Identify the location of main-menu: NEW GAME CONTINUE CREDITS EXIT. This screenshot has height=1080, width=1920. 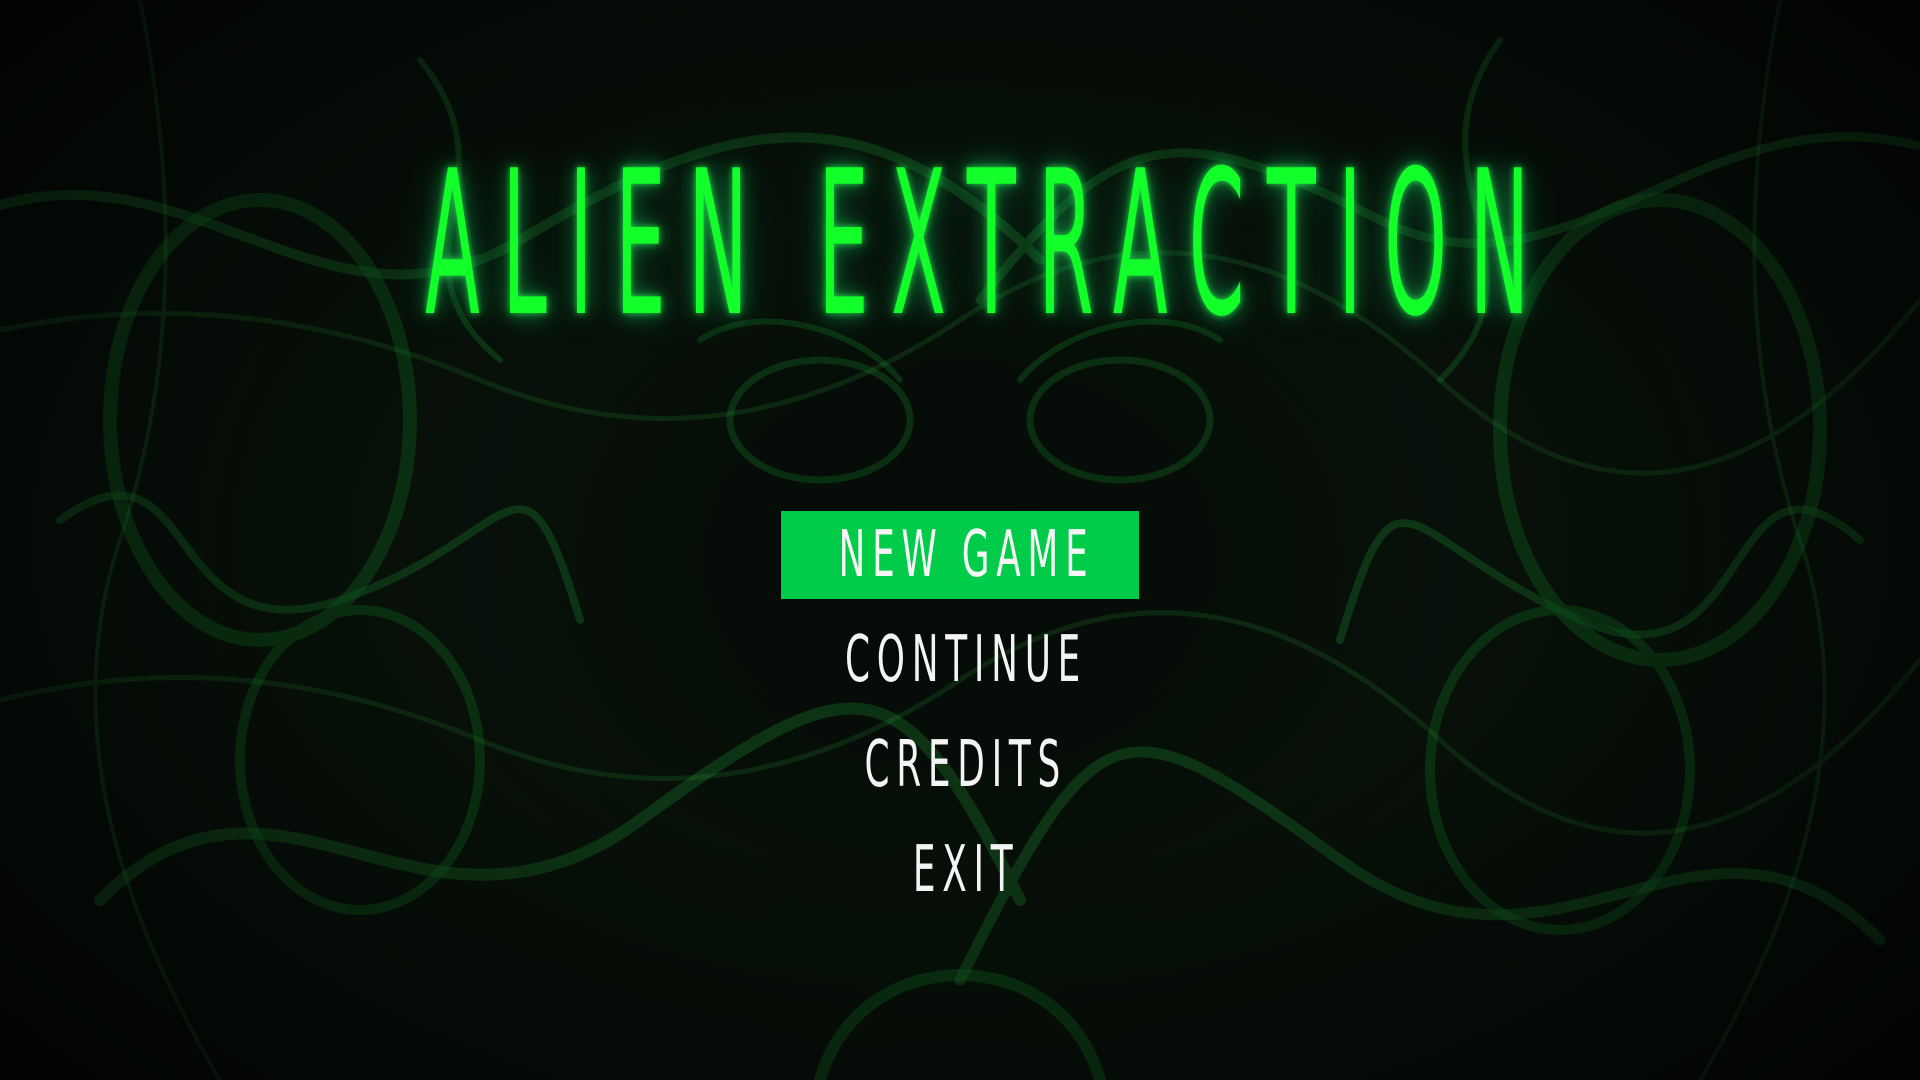
(960, 721).